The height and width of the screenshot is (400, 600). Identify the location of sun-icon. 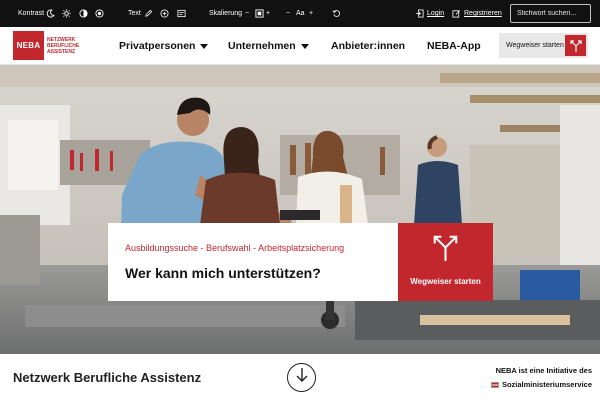
(66, 14).